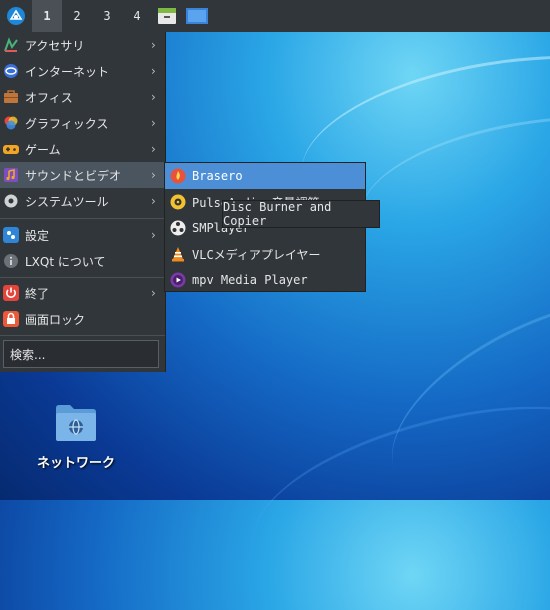  Describe the element at coordinates (178, 202) in the screenshot. I see `pulseaudio-icon` at that location.